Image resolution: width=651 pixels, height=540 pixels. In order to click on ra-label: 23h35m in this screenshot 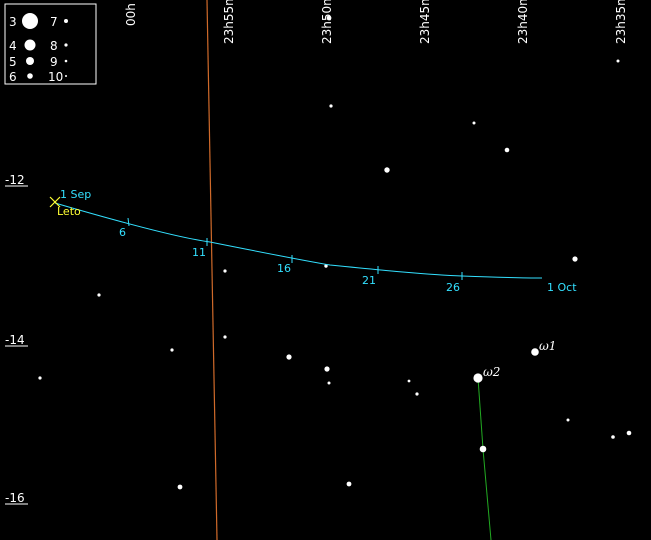, I will do `click(621, 22)`.